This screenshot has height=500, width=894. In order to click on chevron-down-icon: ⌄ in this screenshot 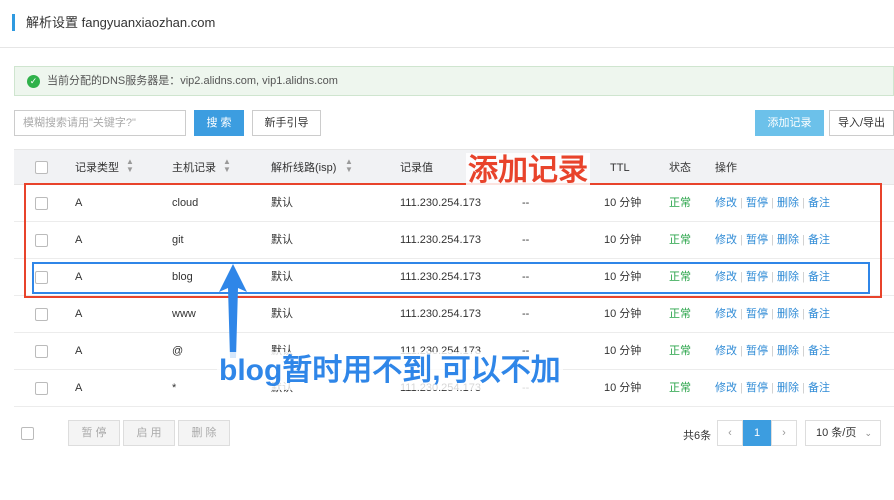, I will do `click(868, 433)`.